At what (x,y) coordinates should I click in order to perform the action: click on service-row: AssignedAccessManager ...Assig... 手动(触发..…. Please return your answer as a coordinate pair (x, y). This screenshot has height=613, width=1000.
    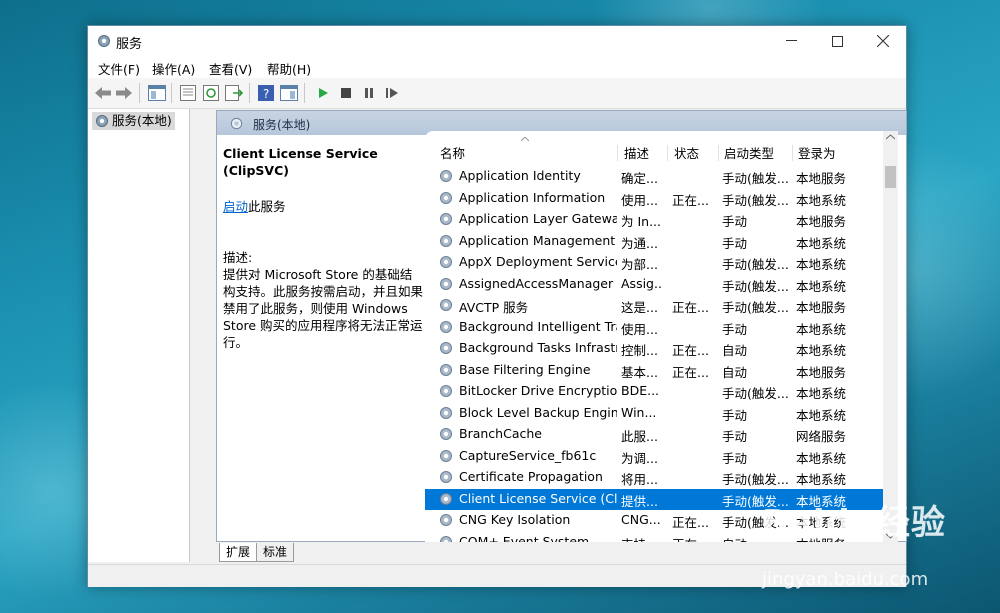
    Looking at the image, I should click on (654, 284).